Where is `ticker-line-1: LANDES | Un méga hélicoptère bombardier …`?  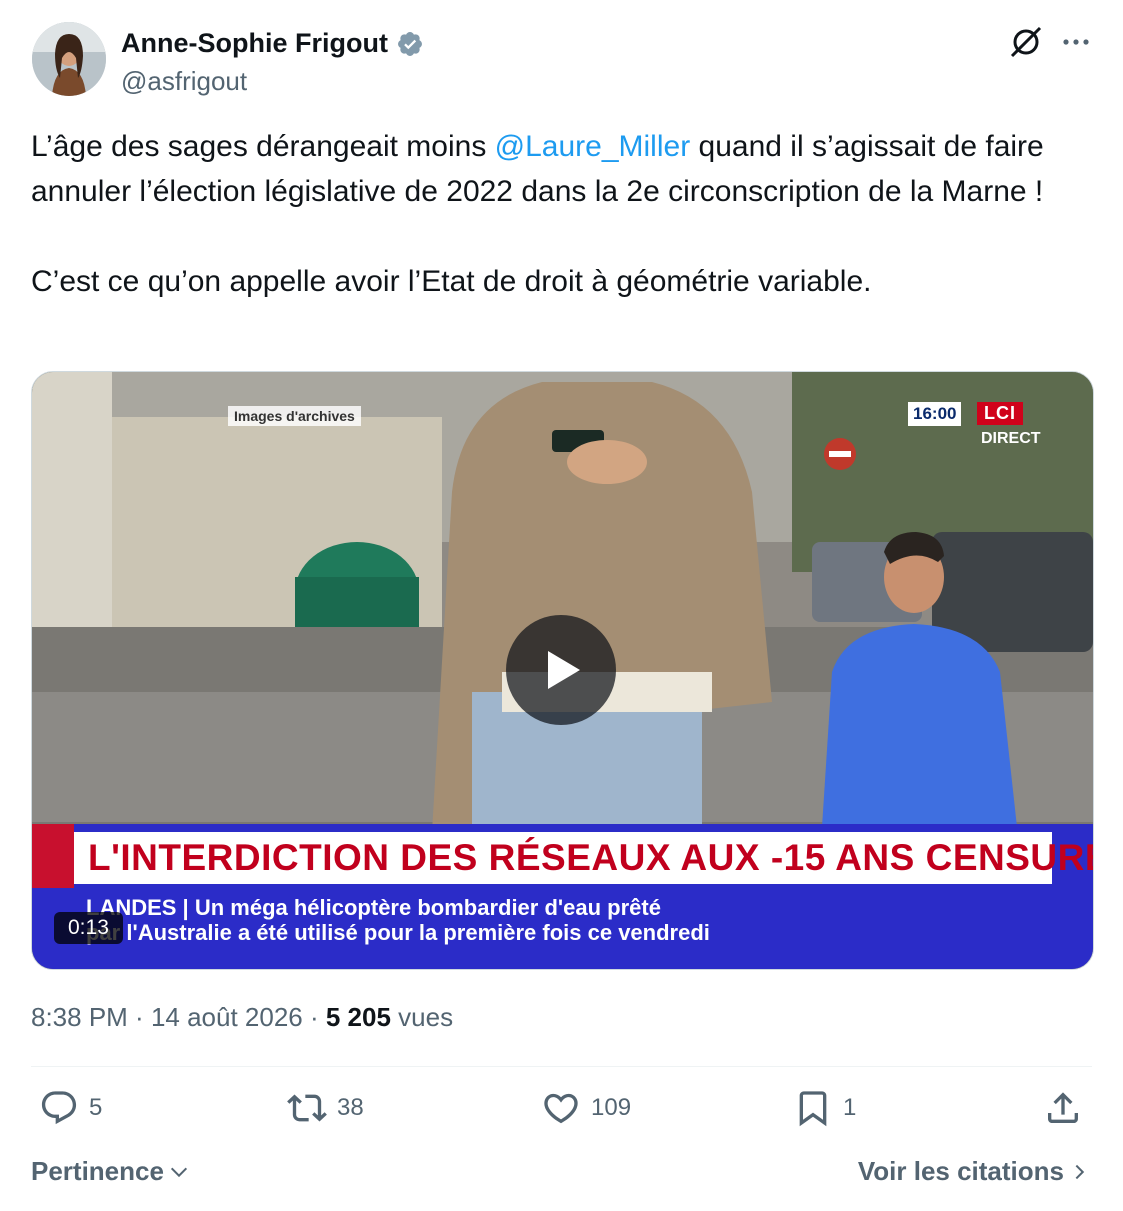 ticker-line-1: LANDES | Un méga hélicoptère bombardier … is located at coordinates (373, 907).